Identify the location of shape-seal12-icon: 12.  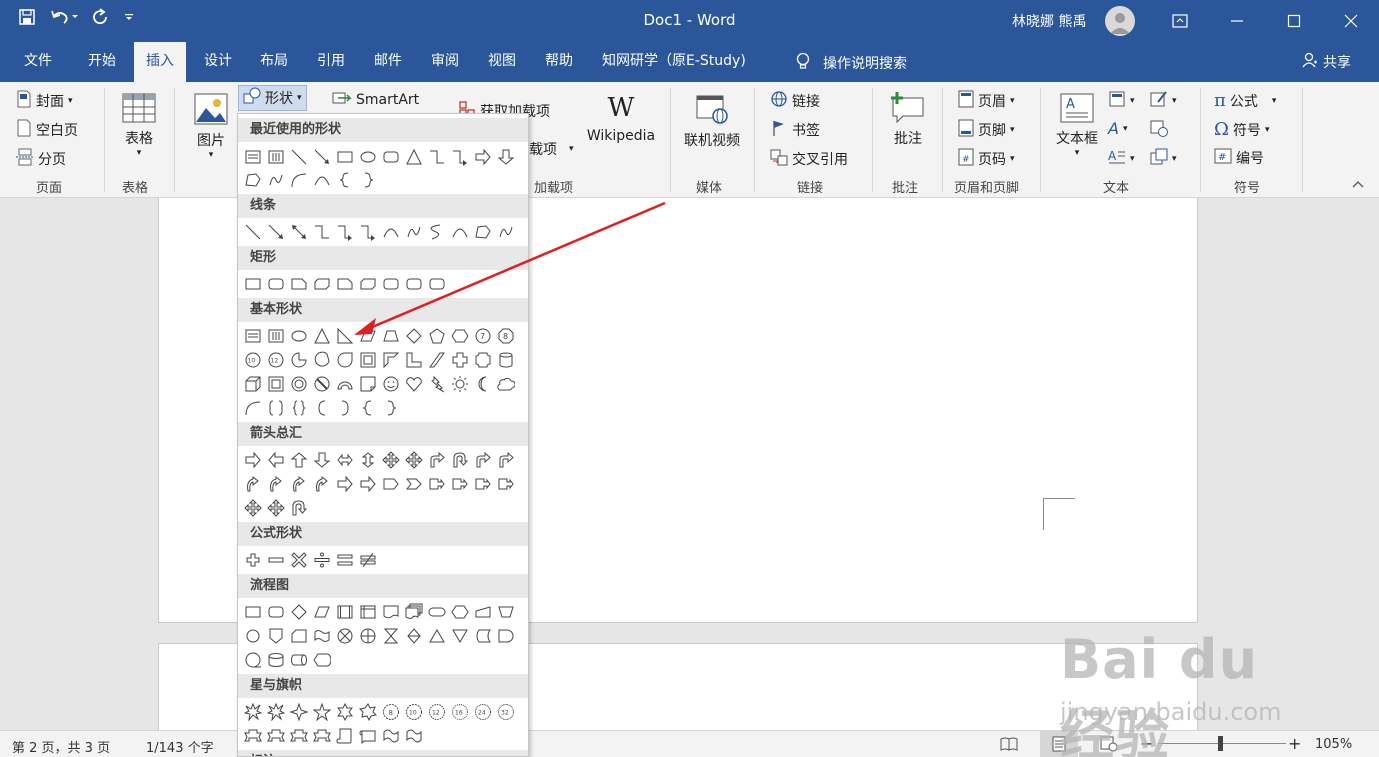
(437, 712).